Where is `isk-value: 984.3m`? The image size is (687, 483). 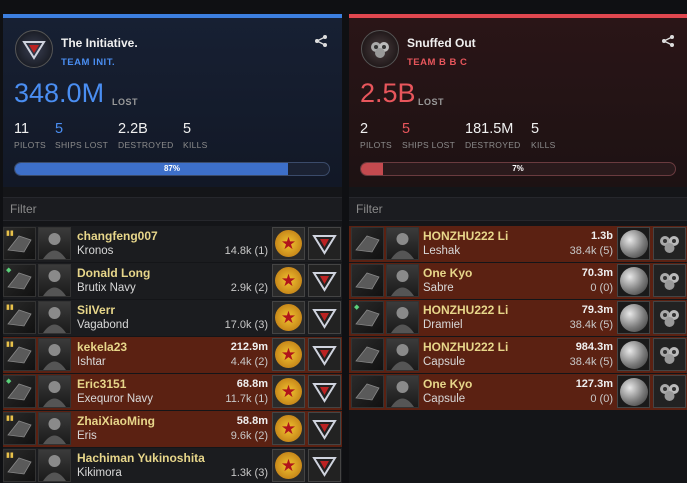 isk-value: 984.3m is located at coordinates (594, 347).